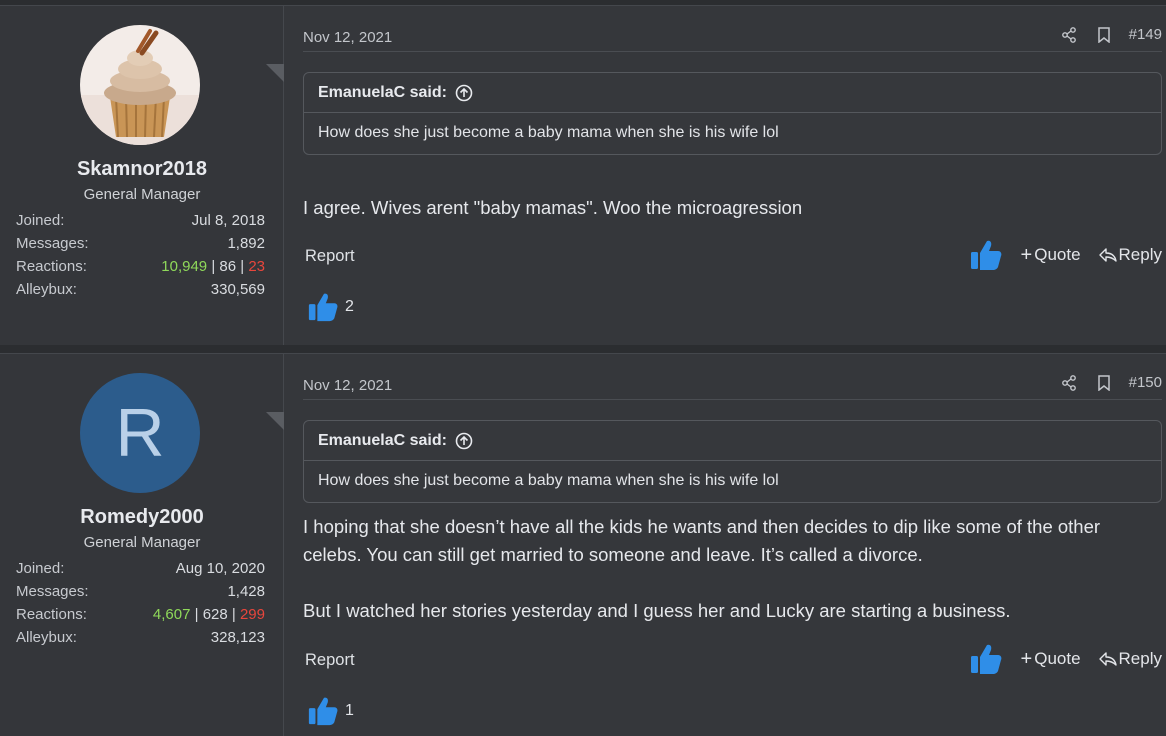  What do you see at coordinates (228, 266) in the screenshot?
I see `reactions-neutral: 86` at bounding box center [228, 266].